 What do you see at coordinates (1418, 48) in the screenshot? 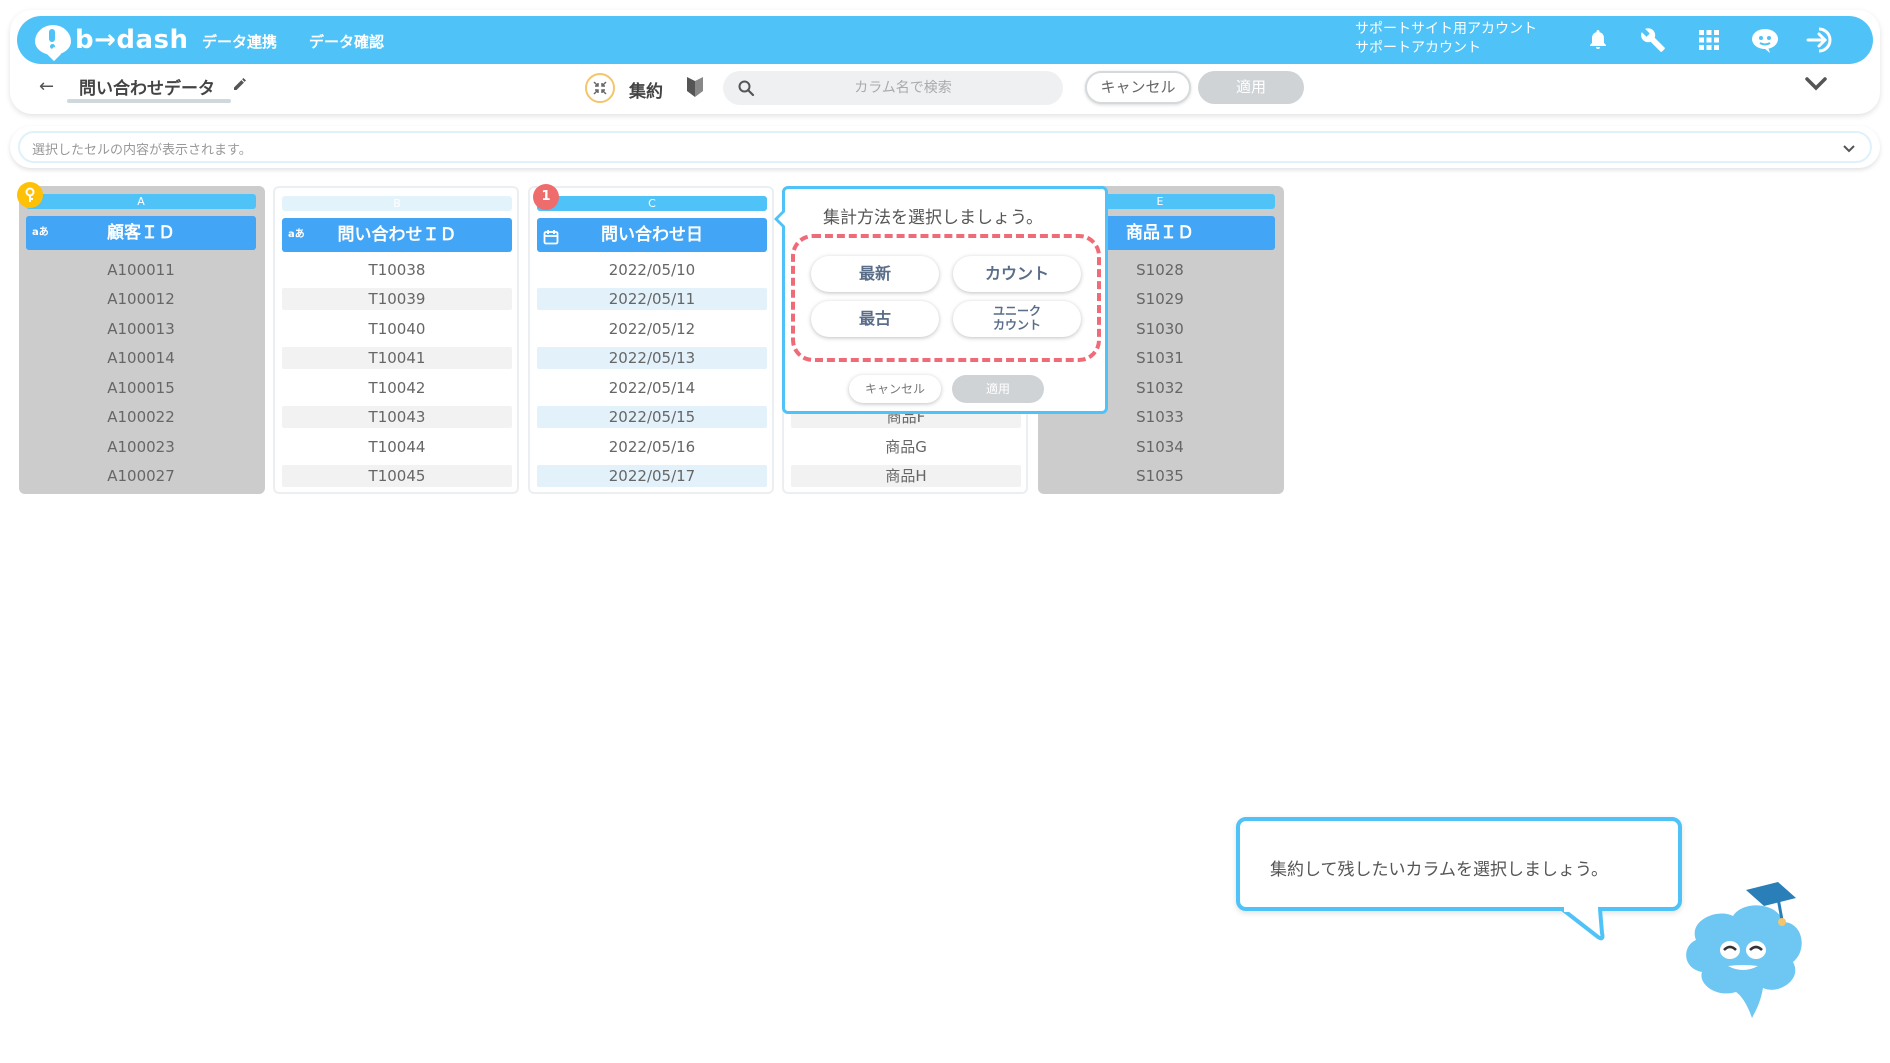
I see `account-line-2: サポートアカウント` at bounding box center [1418, 48].